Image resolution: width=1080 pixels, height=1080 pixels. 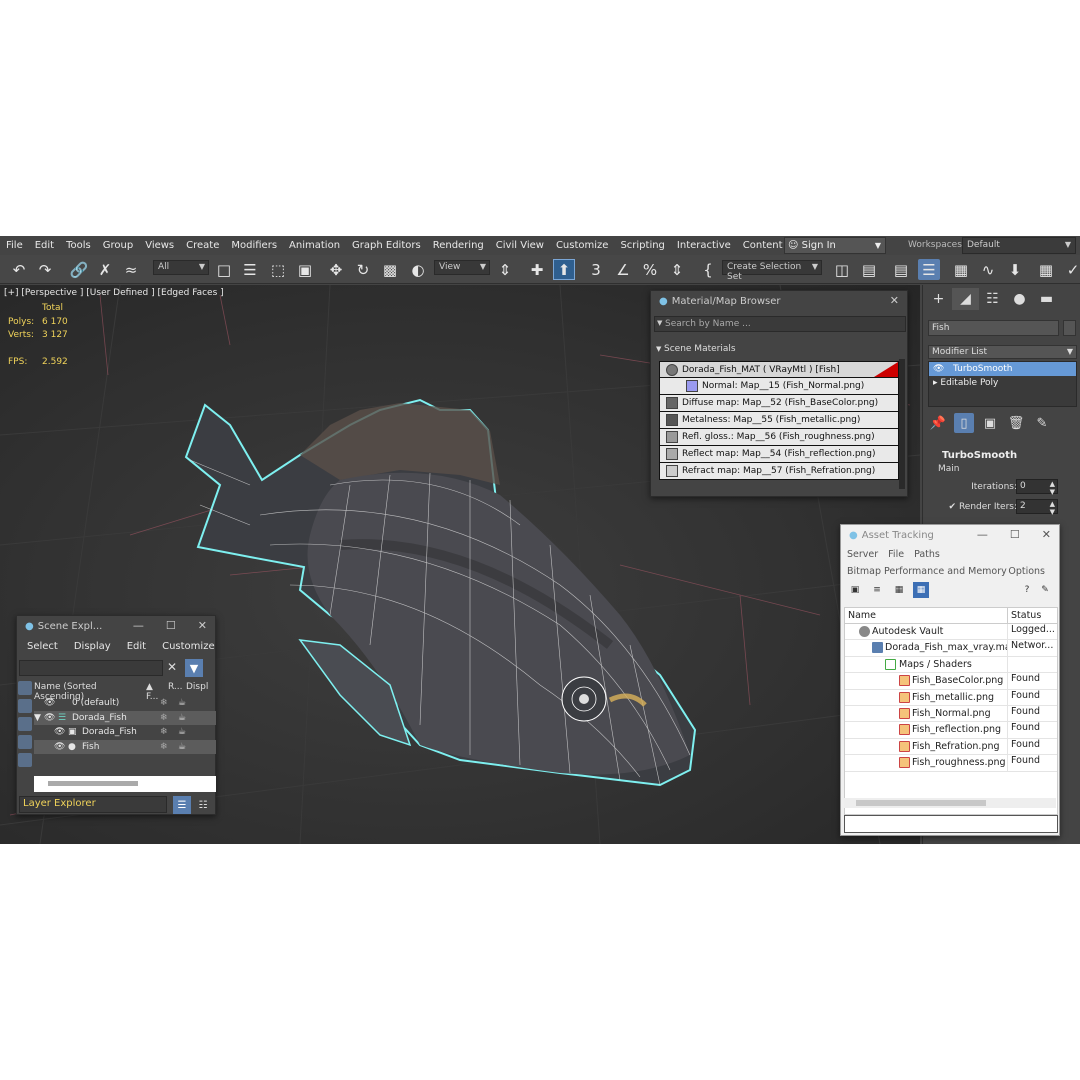 What do you see at coordinates (779, 386) in the screenshot?
I see `map-row: Normal: Map__15 (Fish_Normal.png)` at bounding box center [779, 386].